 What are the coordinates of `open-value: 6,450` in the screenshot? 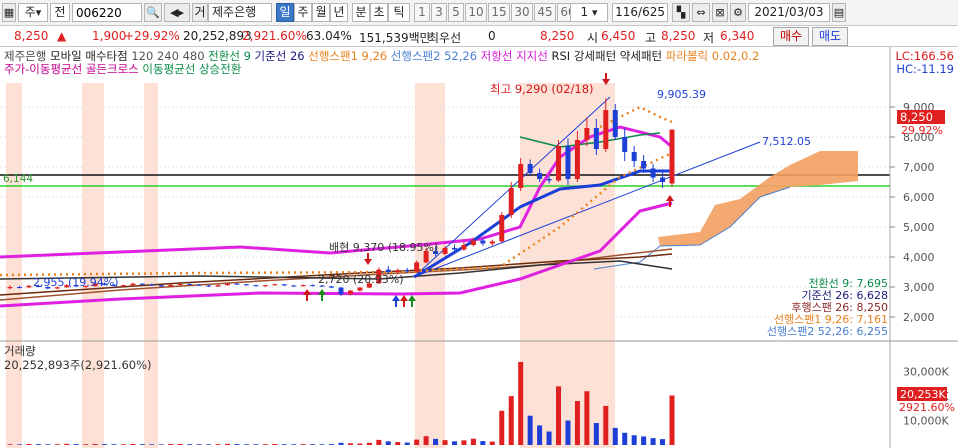 It's located at (618, 36).